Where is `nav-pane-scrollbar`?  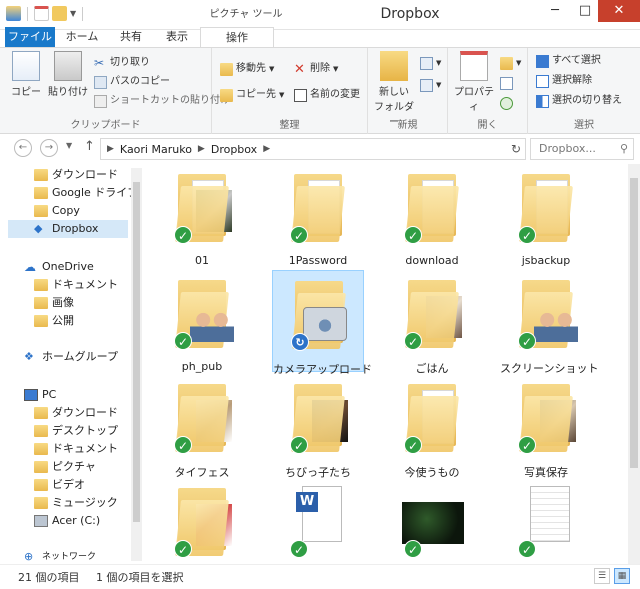 nav-pane-scrollbar is located at coordinates (136, 364).